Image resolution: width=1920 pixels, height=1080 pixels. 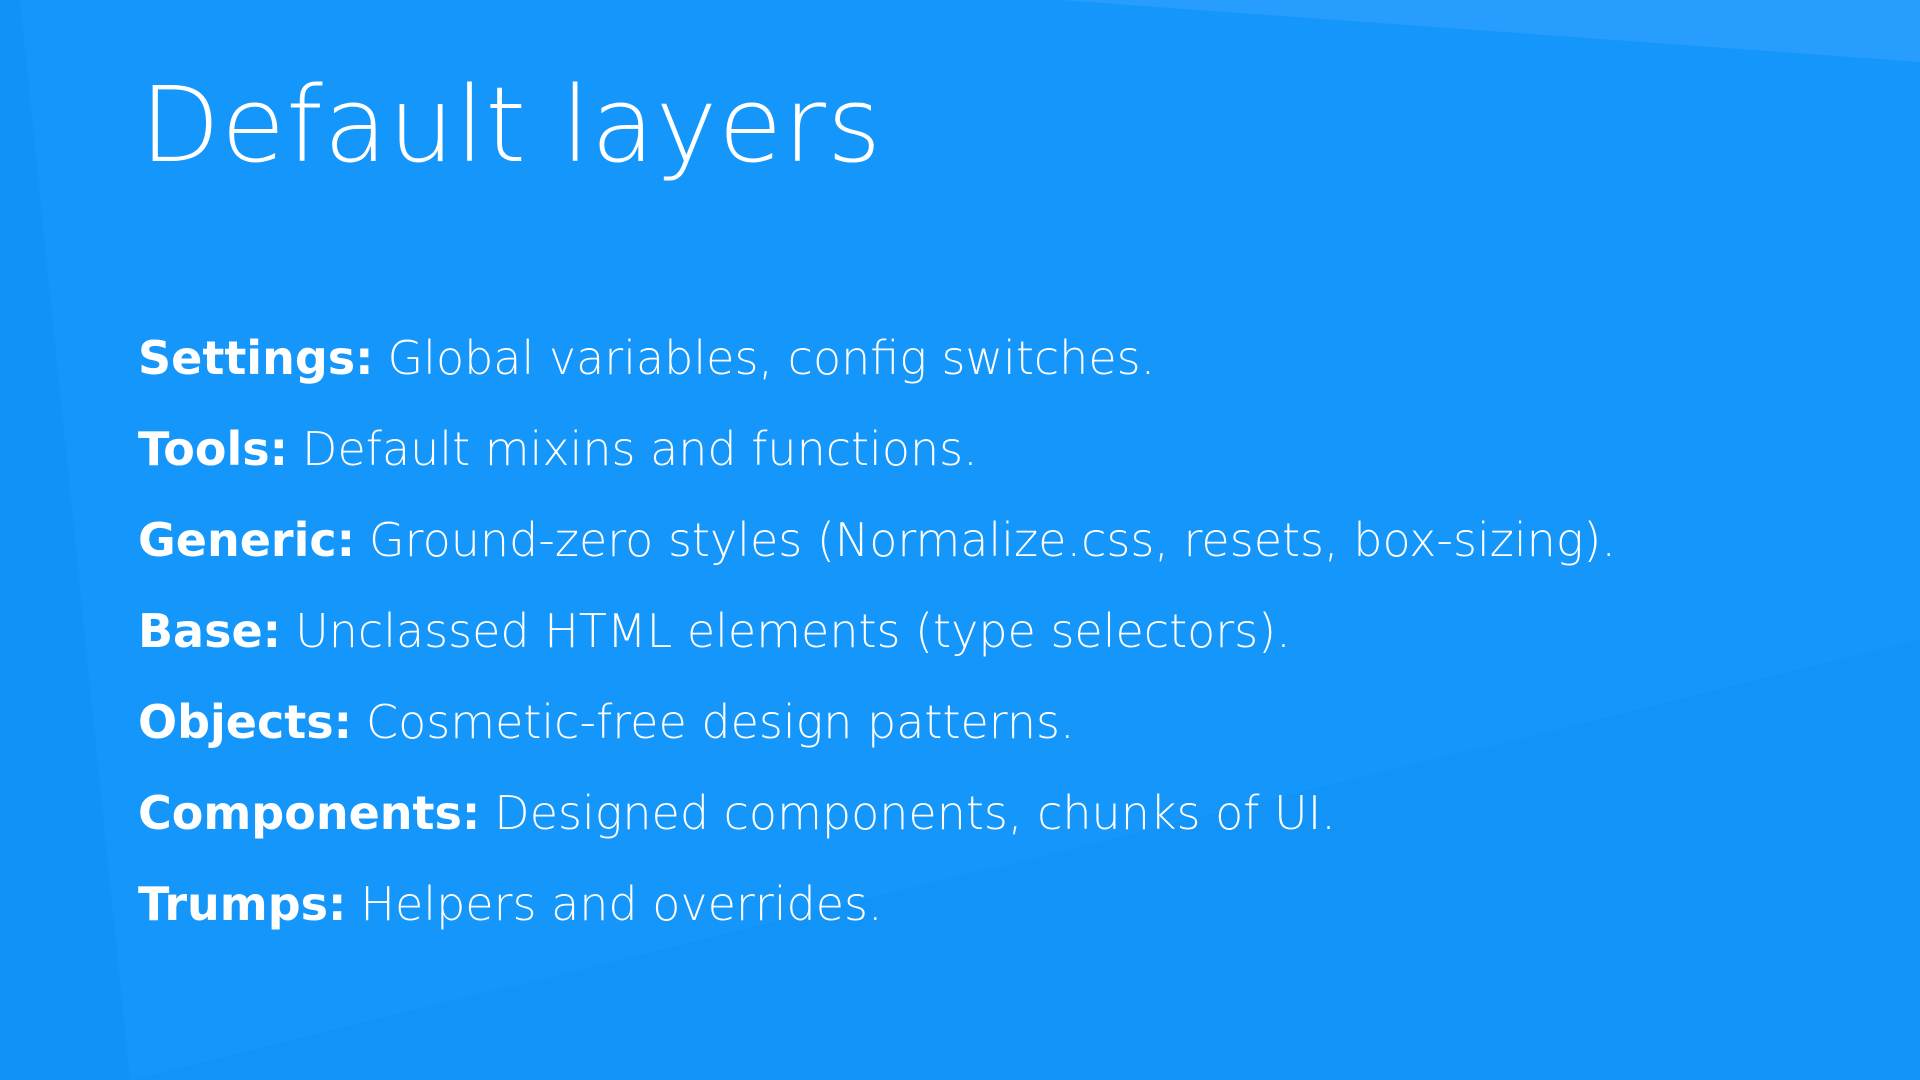 What do you see at coordinates (247, 539) in the screenshot?
I see `layer-term: Generic:` at bounding box center [247, 539].